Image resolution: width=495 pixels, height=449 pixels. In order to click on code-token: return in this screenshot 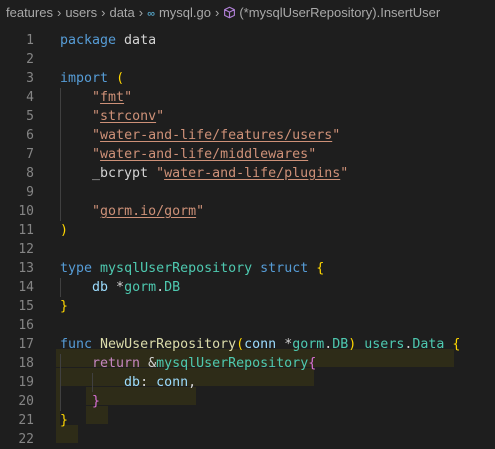, I will do `click(116, 363)`.